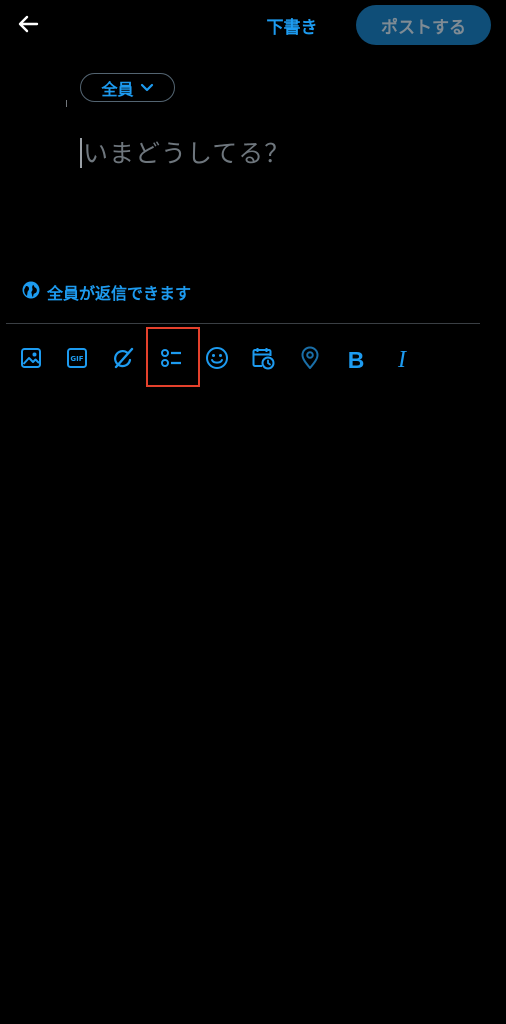  What do you see at coordinates (81, 153) in the screenshot?
I see `text-cursor` at bounding box center [81, 153].